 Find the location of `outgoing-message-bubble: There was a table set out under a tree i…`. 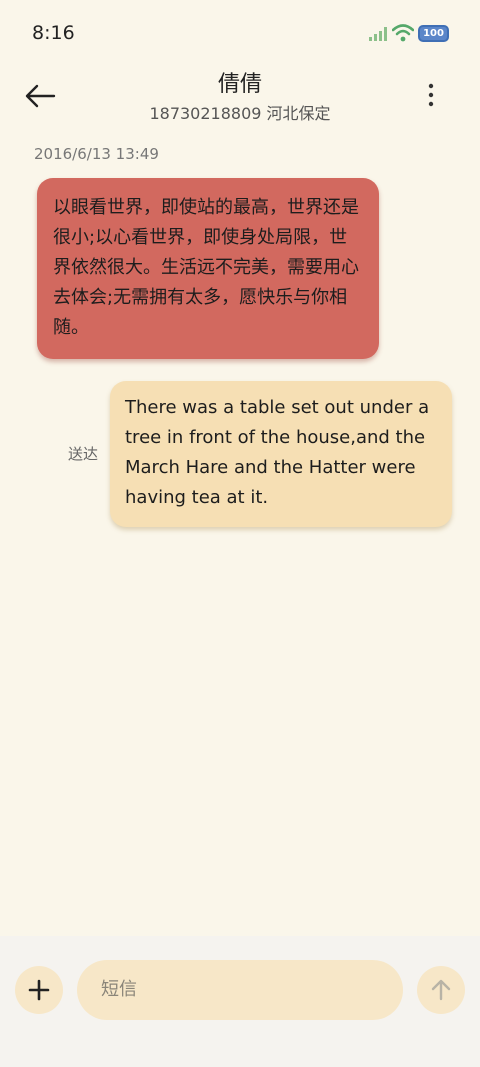

outgoing-message-bubble: There was a table set out under a tree i… is located at coordinates (281, 454).